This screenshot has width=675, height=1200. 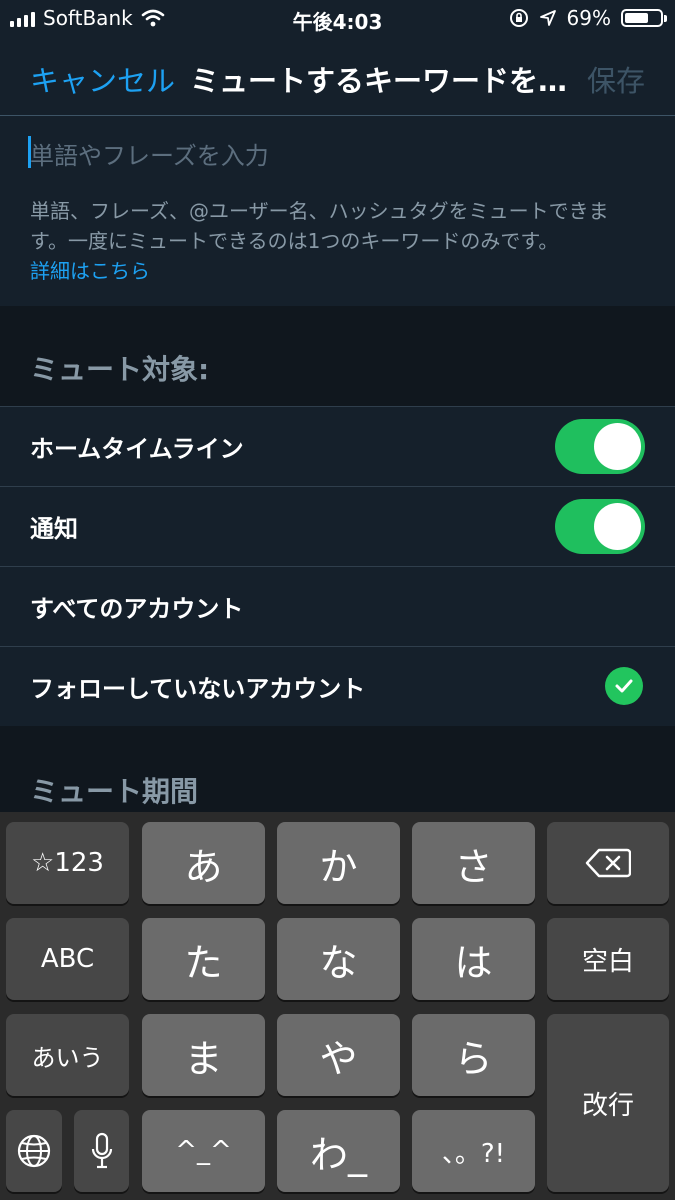 I want to click on delete-icon, so click(x=608, y=863).